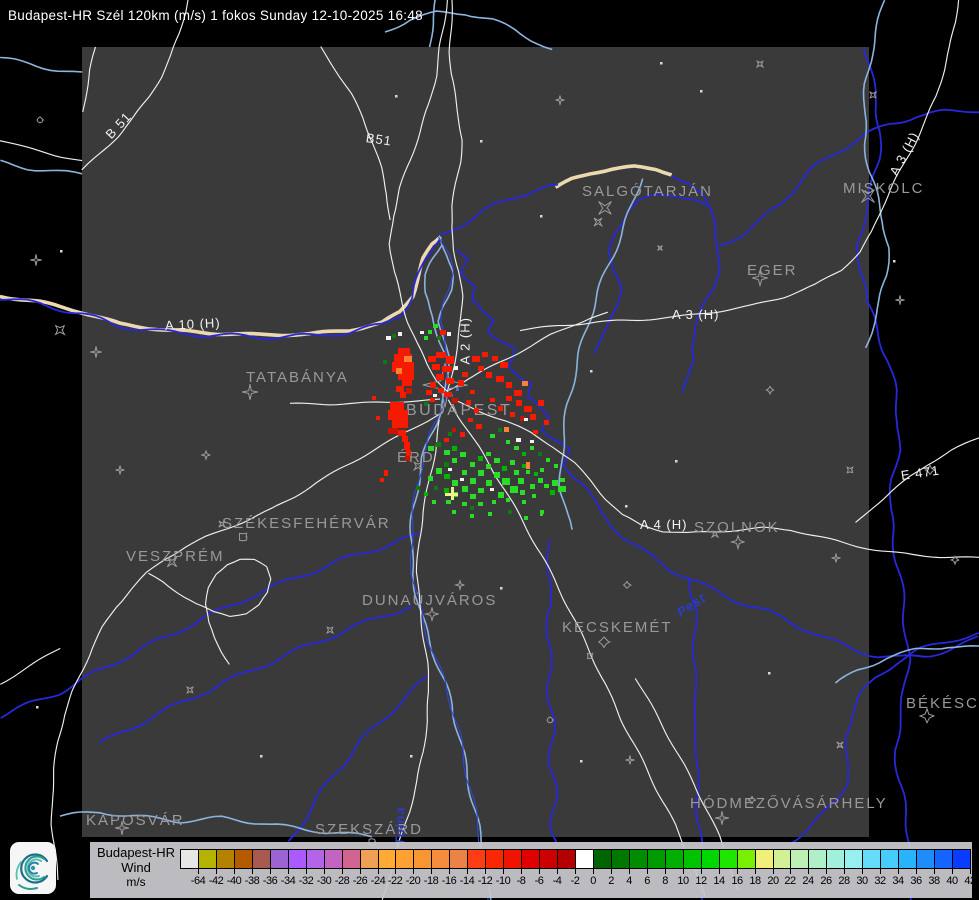  Describe the element at coordinates (32, 871) in the screenshot. I see `spiral-icon` at that location.